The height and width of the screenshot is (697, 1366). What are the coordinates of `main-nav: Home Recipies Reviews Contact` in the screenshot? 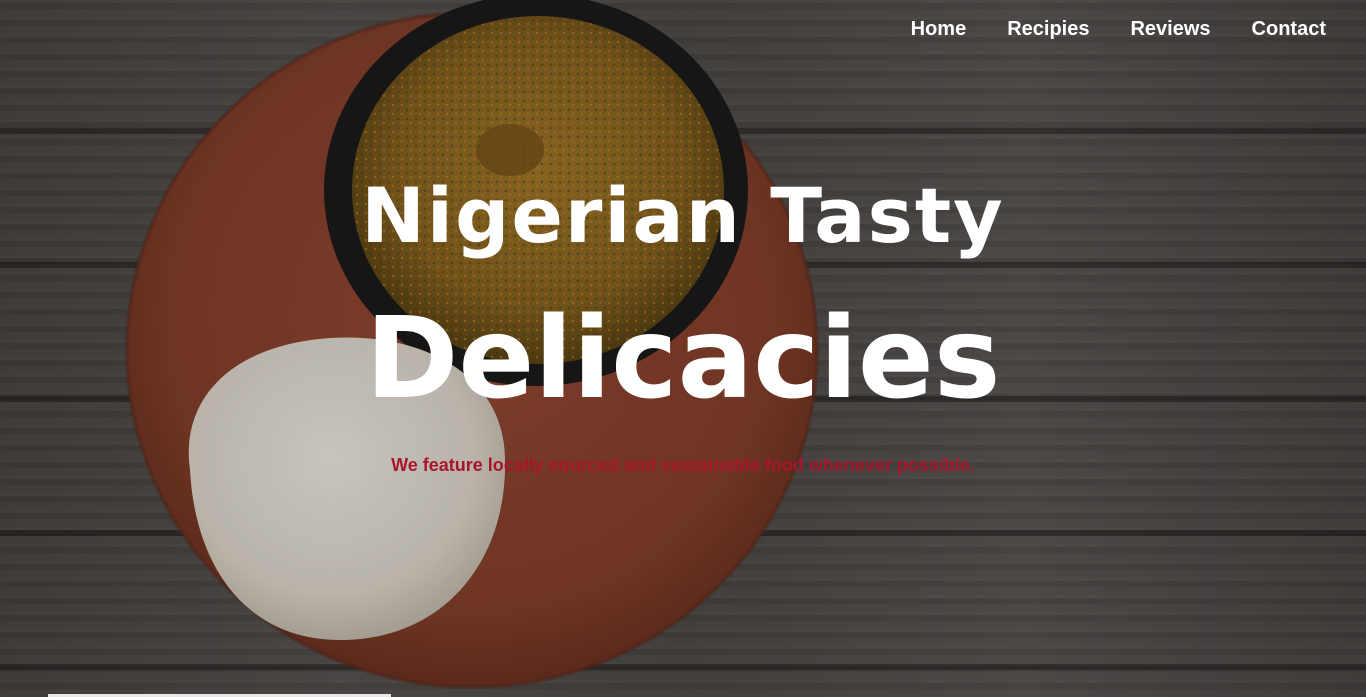 It's located at (1118, 29).